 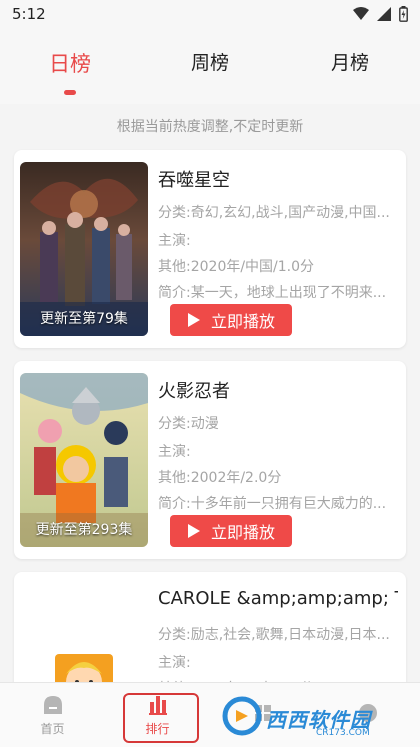 I want to click on item-title: 火影忍者, so click(x=194, y=390).